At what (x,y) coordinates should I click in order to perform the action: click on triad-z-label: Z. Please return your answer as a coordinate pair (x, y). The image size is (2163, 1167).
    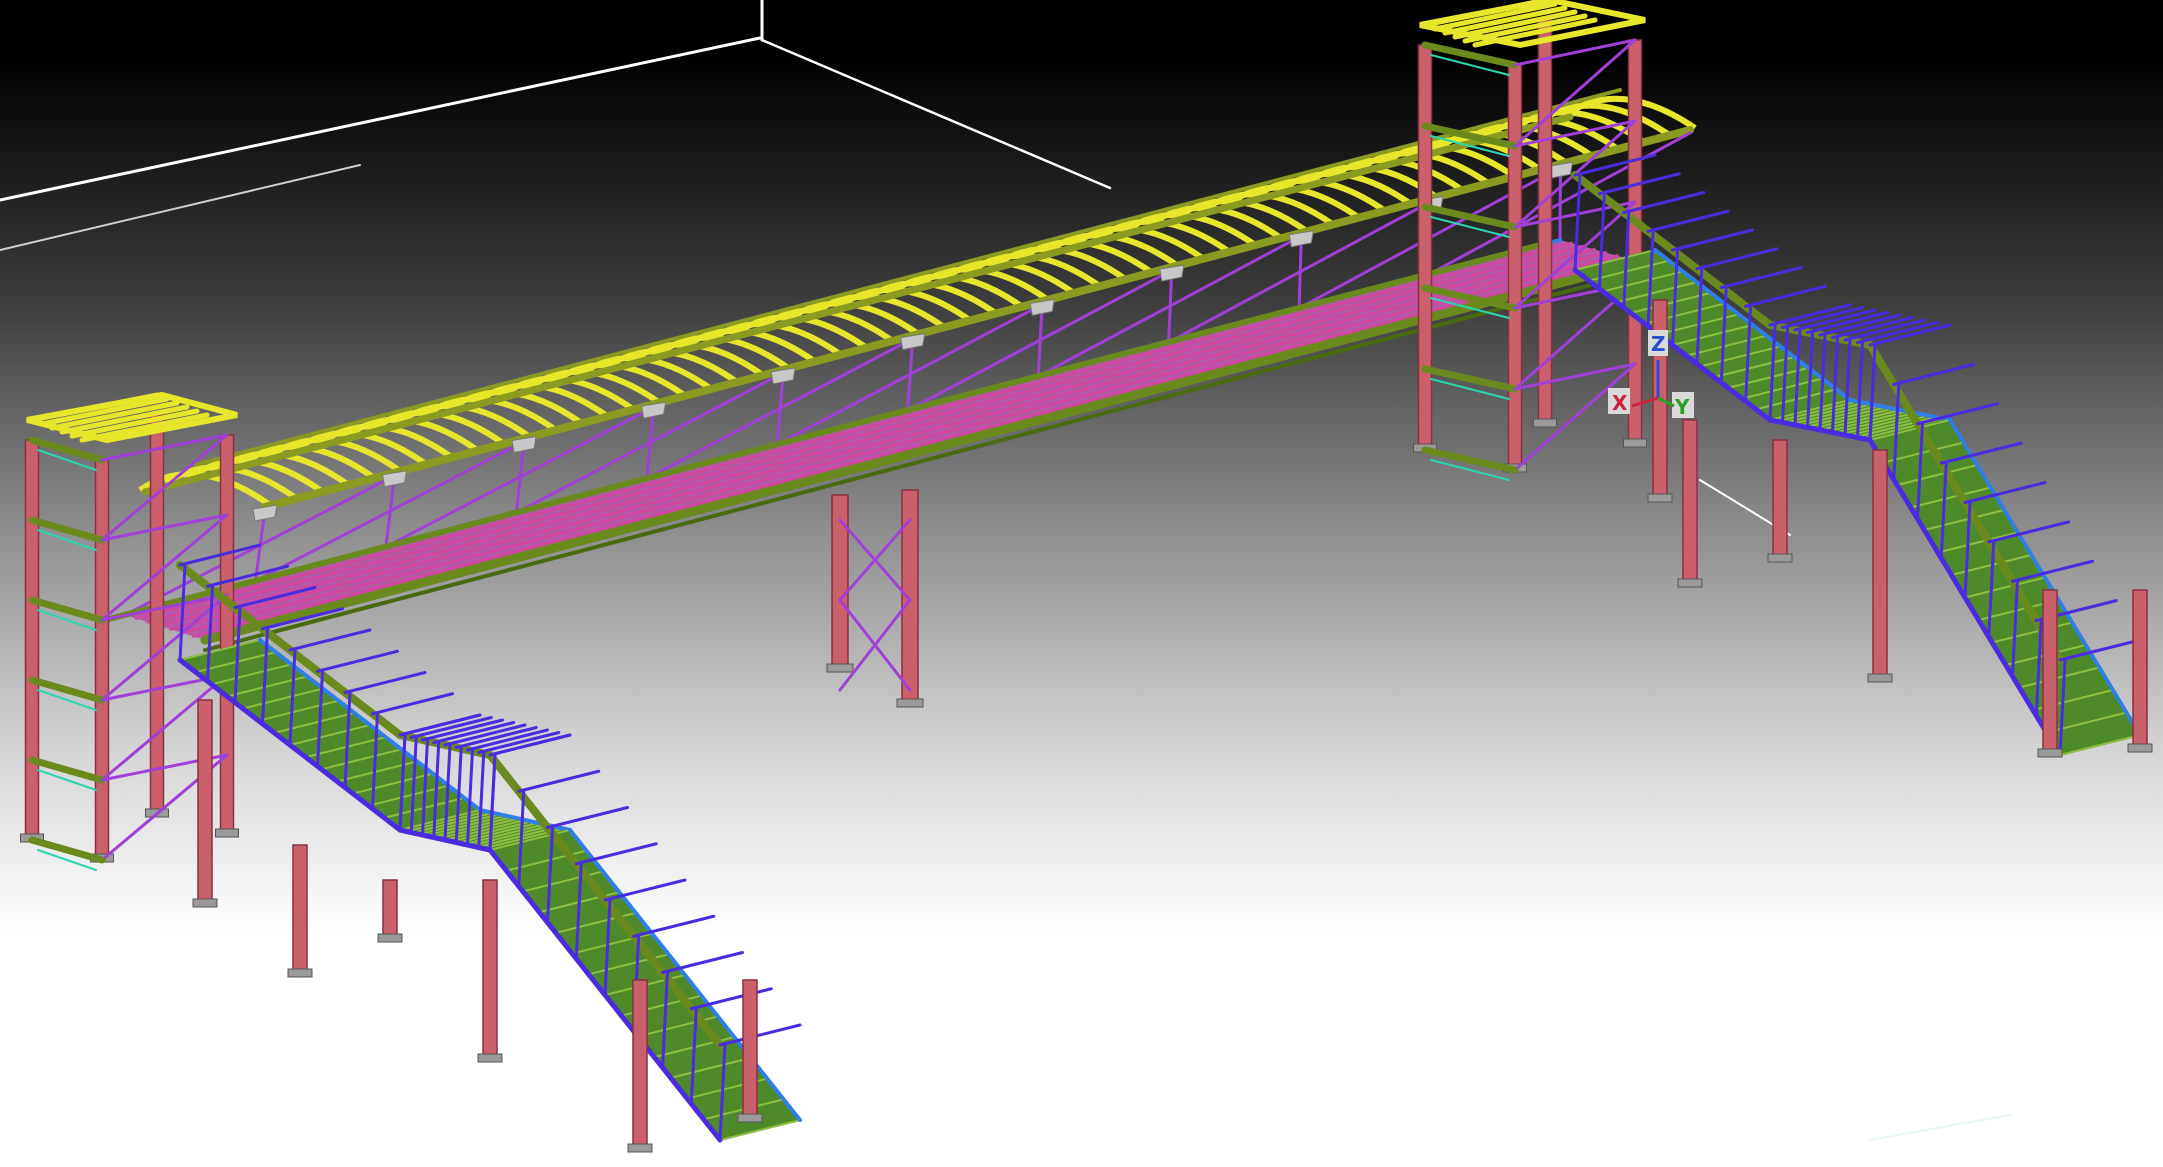
    Looking at the image, I should click on (1658, 344).